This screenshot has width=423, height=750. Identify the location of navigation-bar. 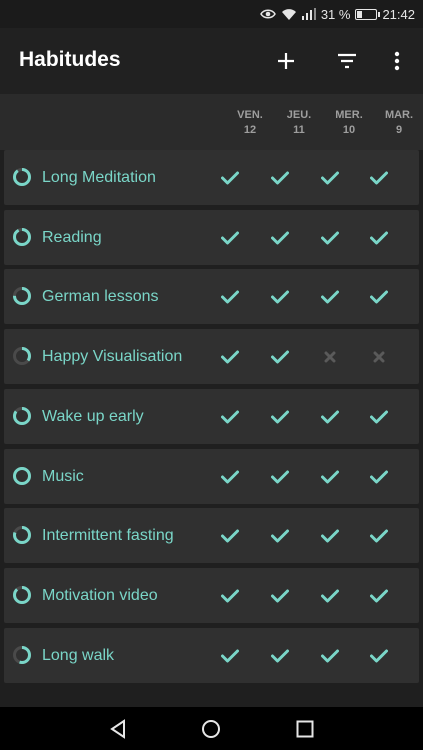
(211, 728).